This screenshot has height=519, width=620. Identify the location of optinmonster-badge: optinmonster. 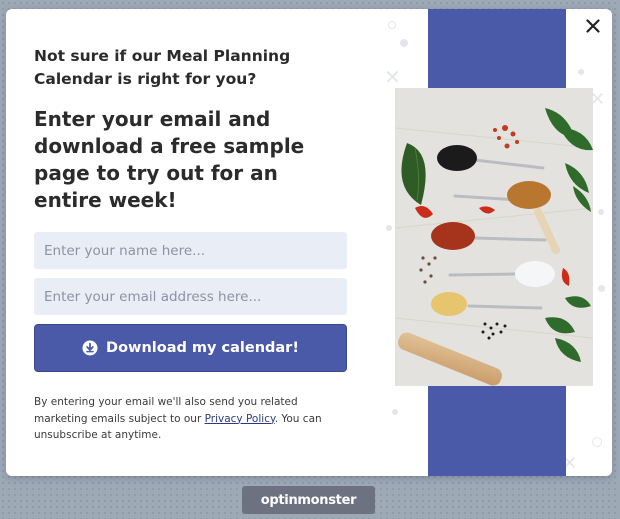
(308, 500).